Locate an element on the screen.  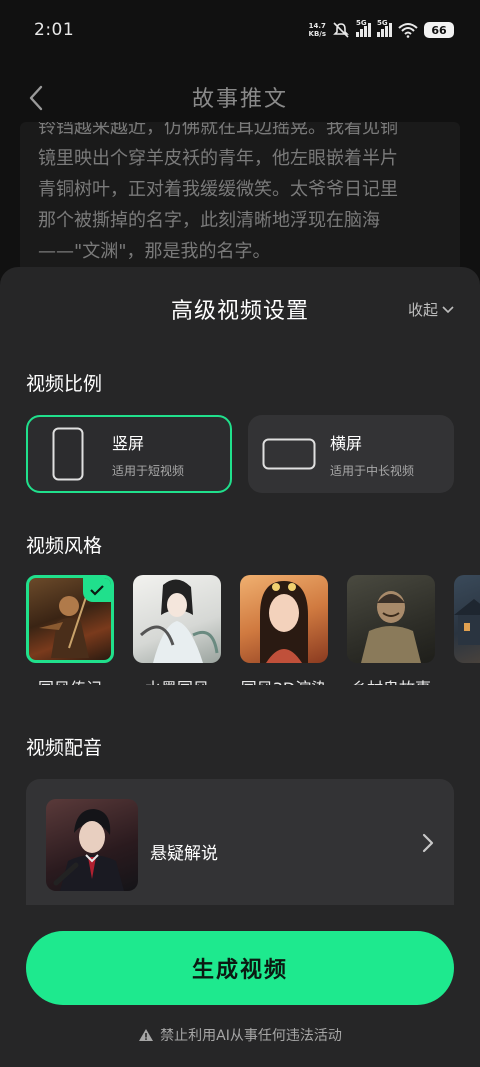
net-speed: 14.7 KB/s is located at coordinates (317, 30).